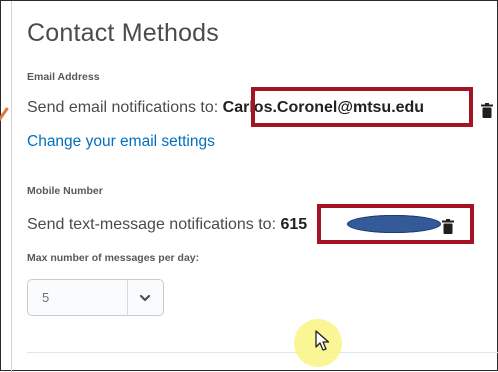  I want to click on page-title: Contact Methods, so click(123, 33).